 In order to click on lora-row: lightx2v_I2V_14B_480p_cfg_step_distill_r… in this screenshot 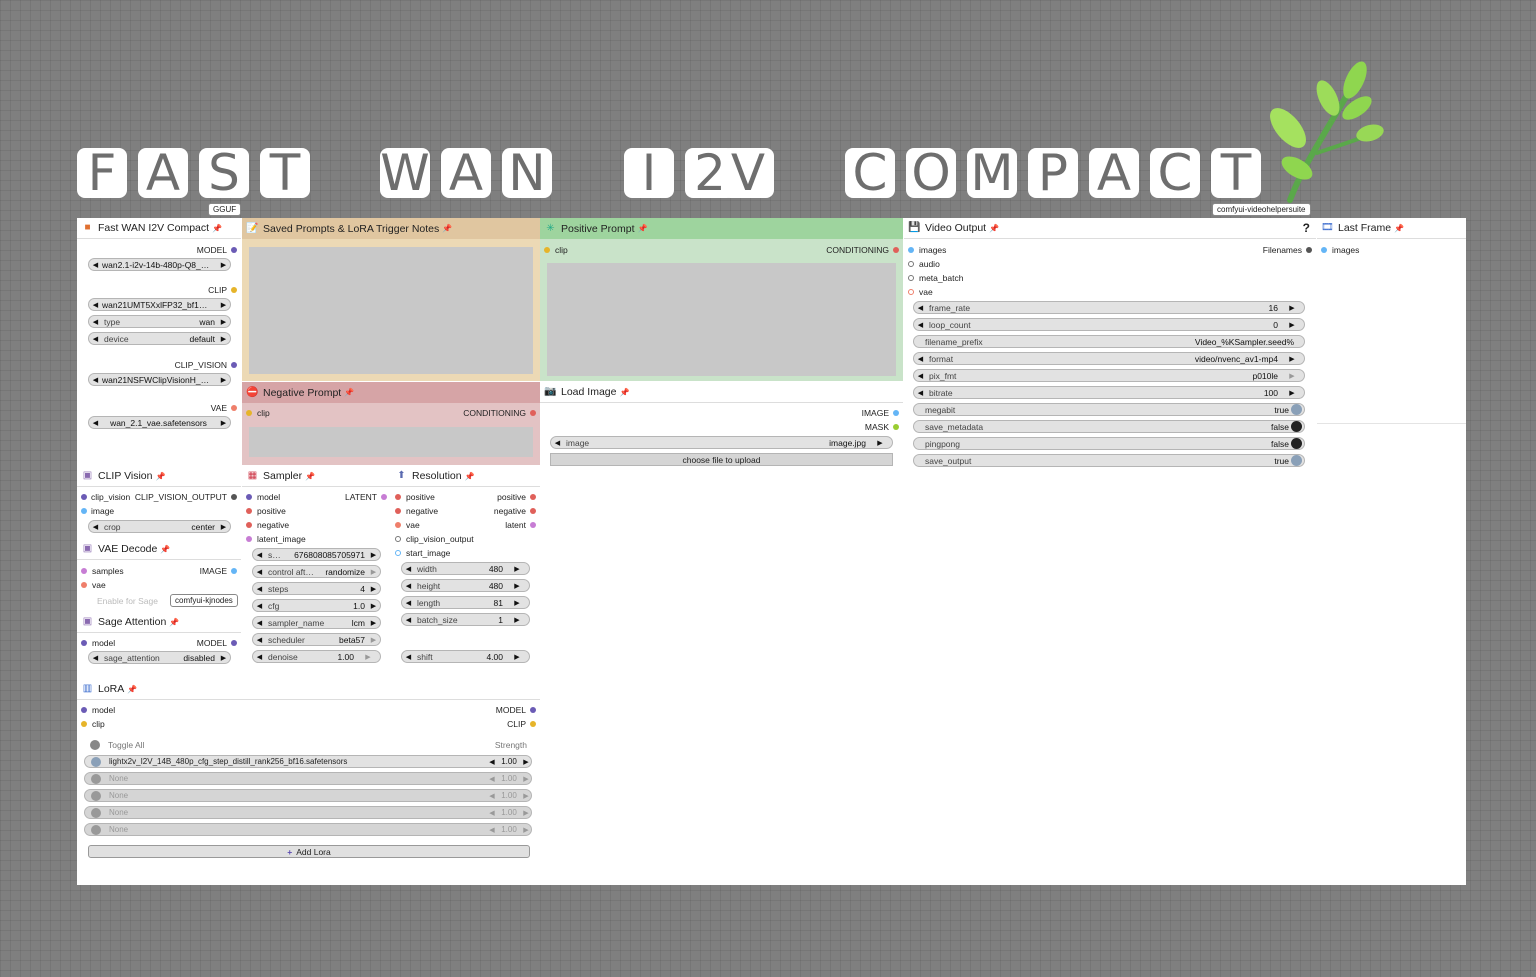, I will do `click(308, 761)`.